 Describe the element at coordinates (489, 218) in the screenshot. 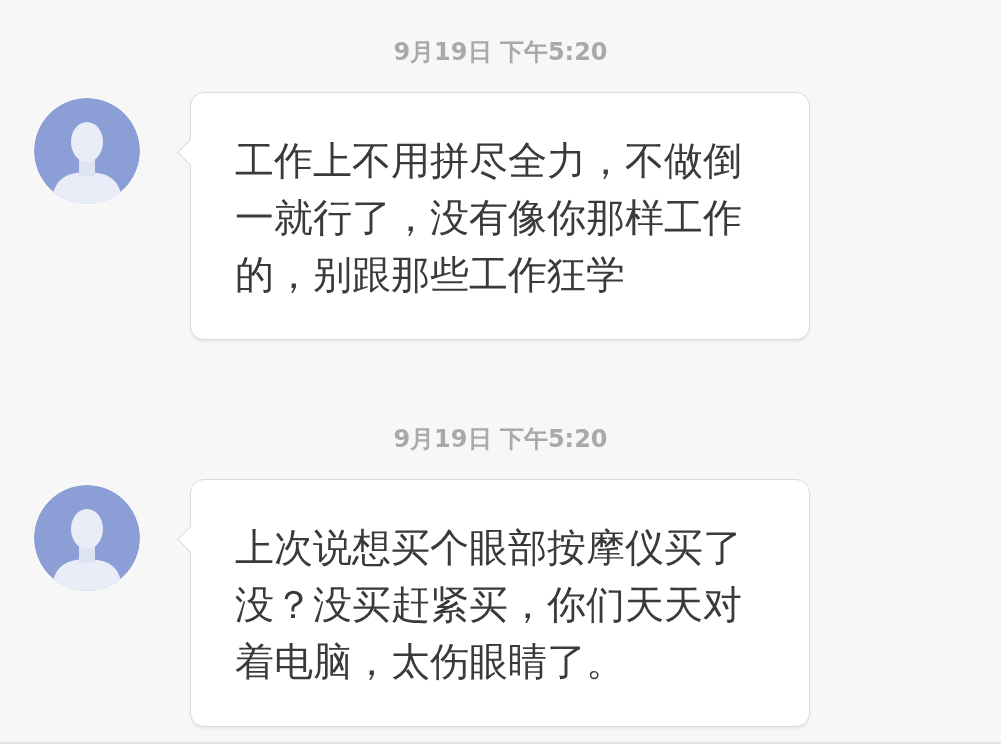

I see `message-text: 工作上不用拼尽全力，不做倒一就行了，没有像你那样工作的，别跟那些工作狂学` at that location.